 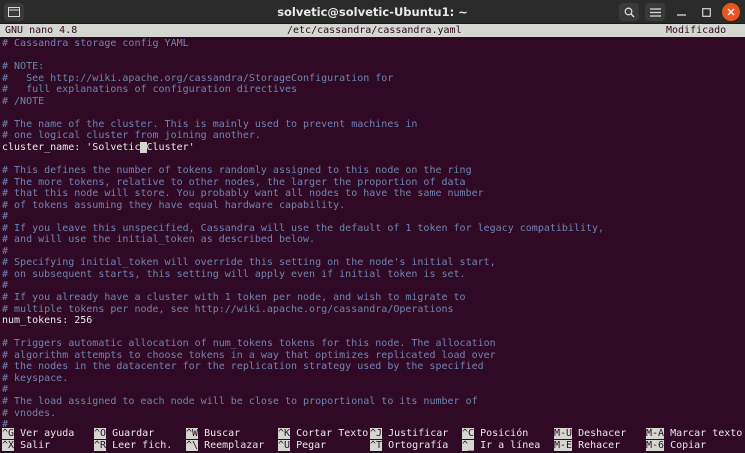 What do you see at coordinates (47, 321) in the screenshot?
I see `editor-line: num_tokens: 256` at bounding box center [47, 321].